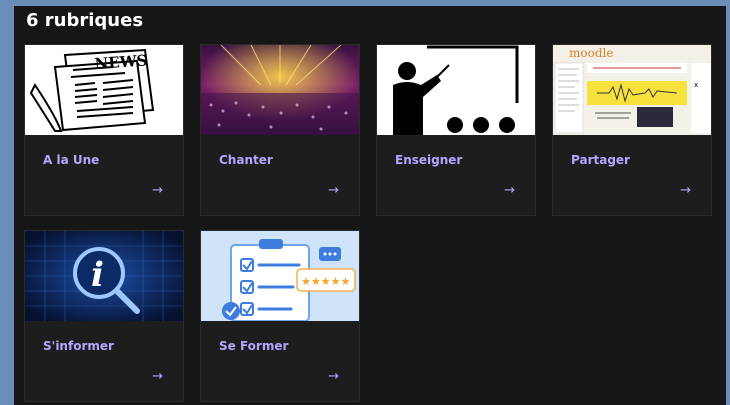  Describe the element at coordinates (78, 346) in the screenshot. I see `card-label: S'informer` at that location.